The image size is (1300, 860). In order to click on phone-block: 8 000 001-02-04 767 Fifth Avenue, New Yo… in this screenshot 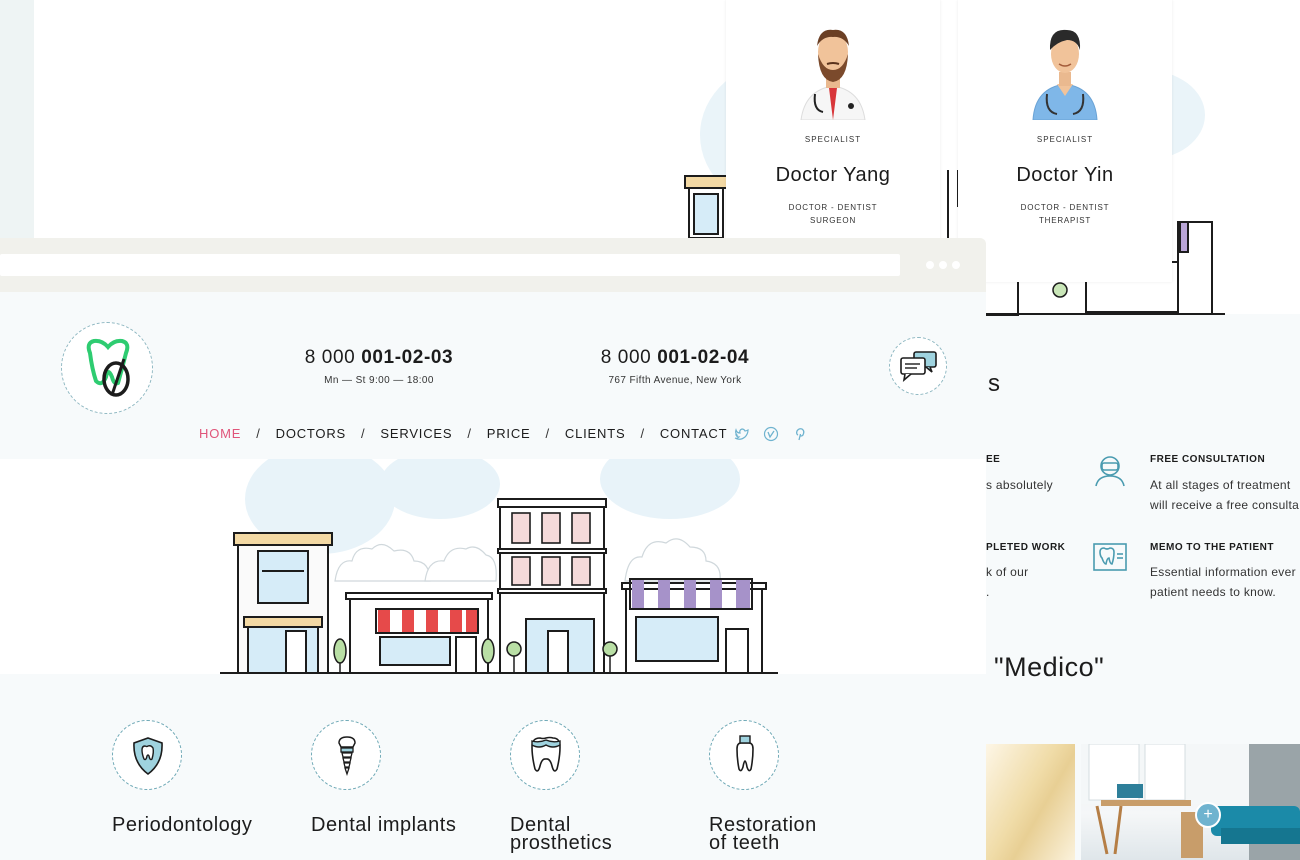, I will do `click(675, 366)`.